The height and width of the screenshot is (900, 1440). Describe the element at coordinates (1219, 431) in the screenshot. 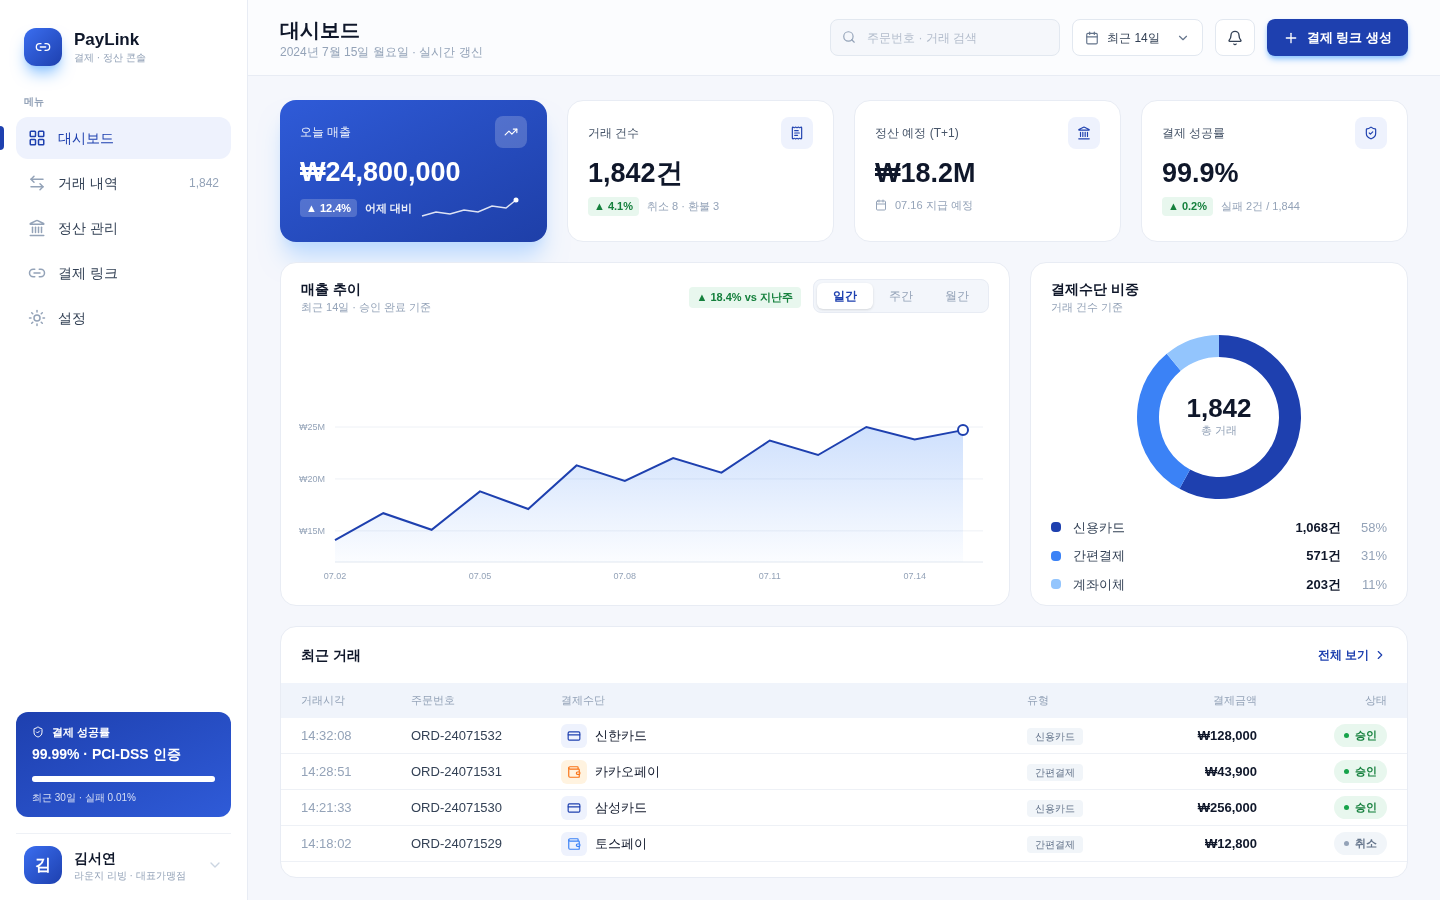

I see `donut-caption: 총 거래` at that location.